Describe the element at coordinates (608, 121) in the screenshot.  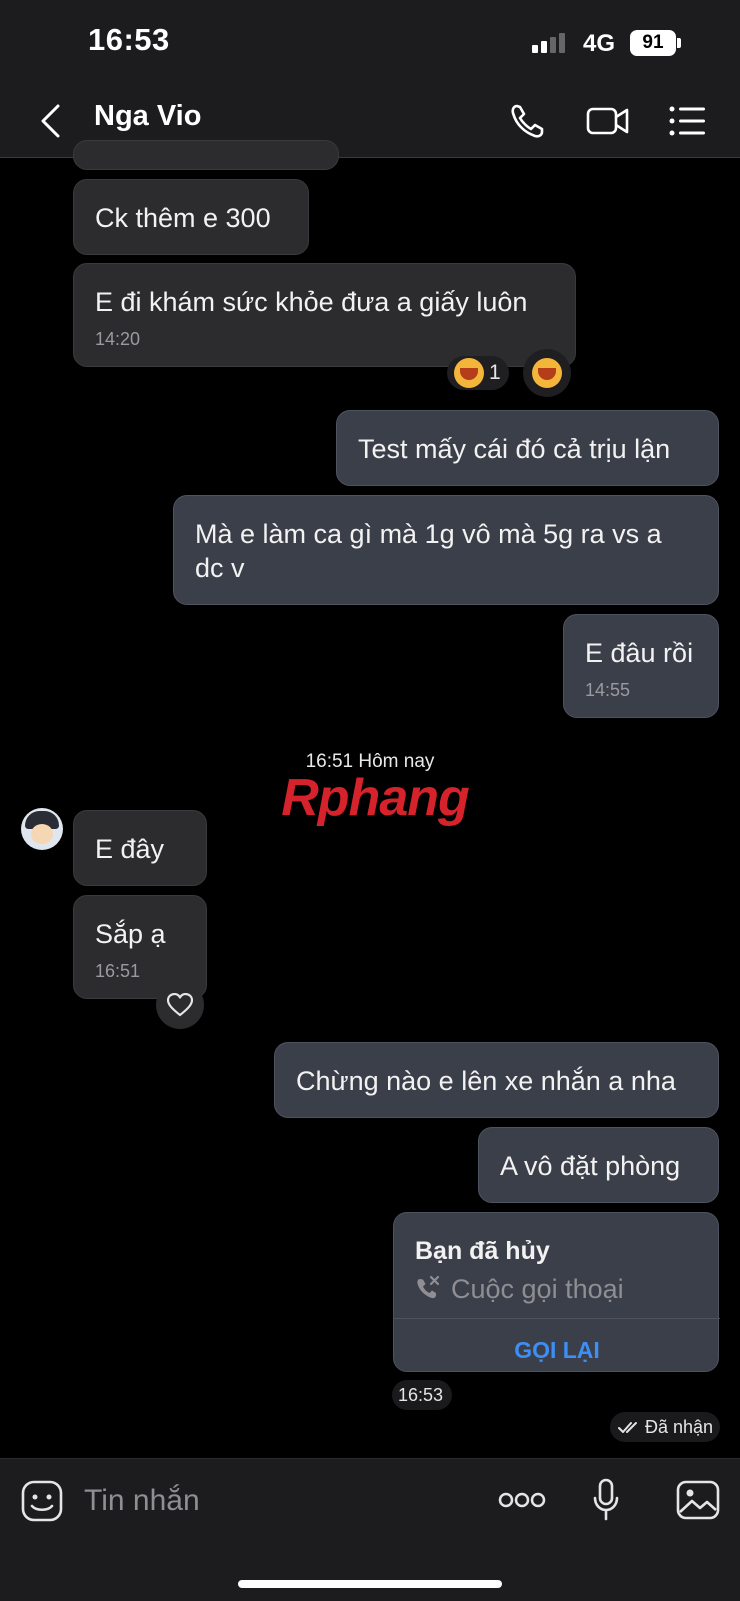
I see `video-call-icon` at that location.